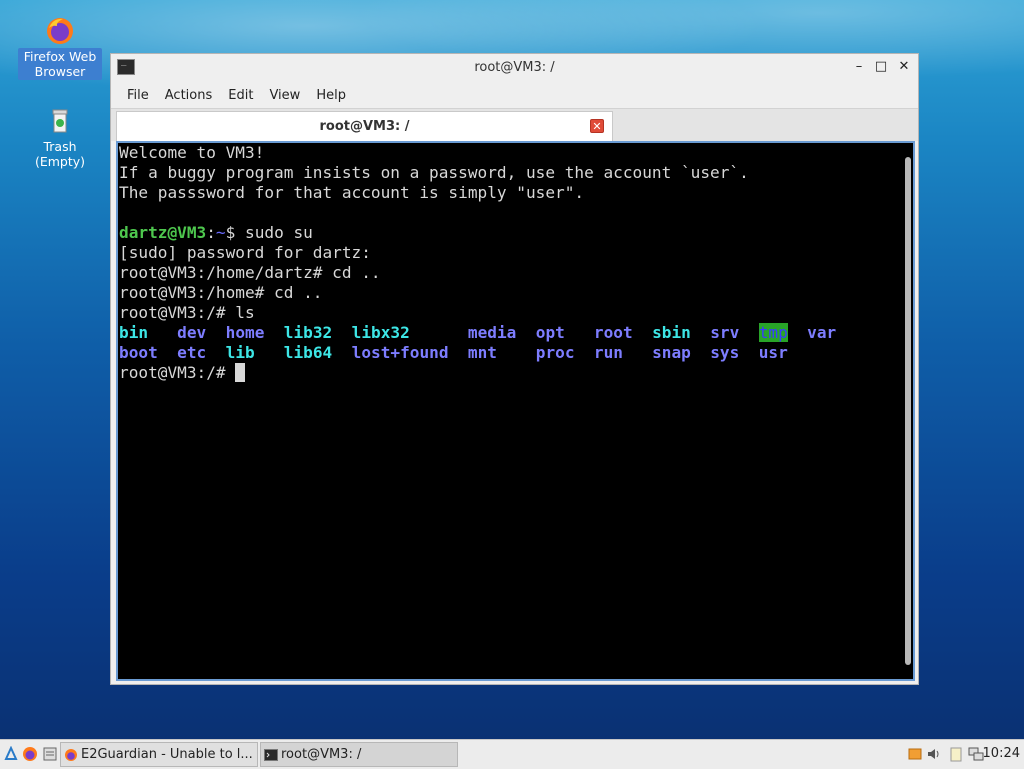  Describe the element at coordinates (240, 372) in the screenshot. I see `text-cursor` at that location.